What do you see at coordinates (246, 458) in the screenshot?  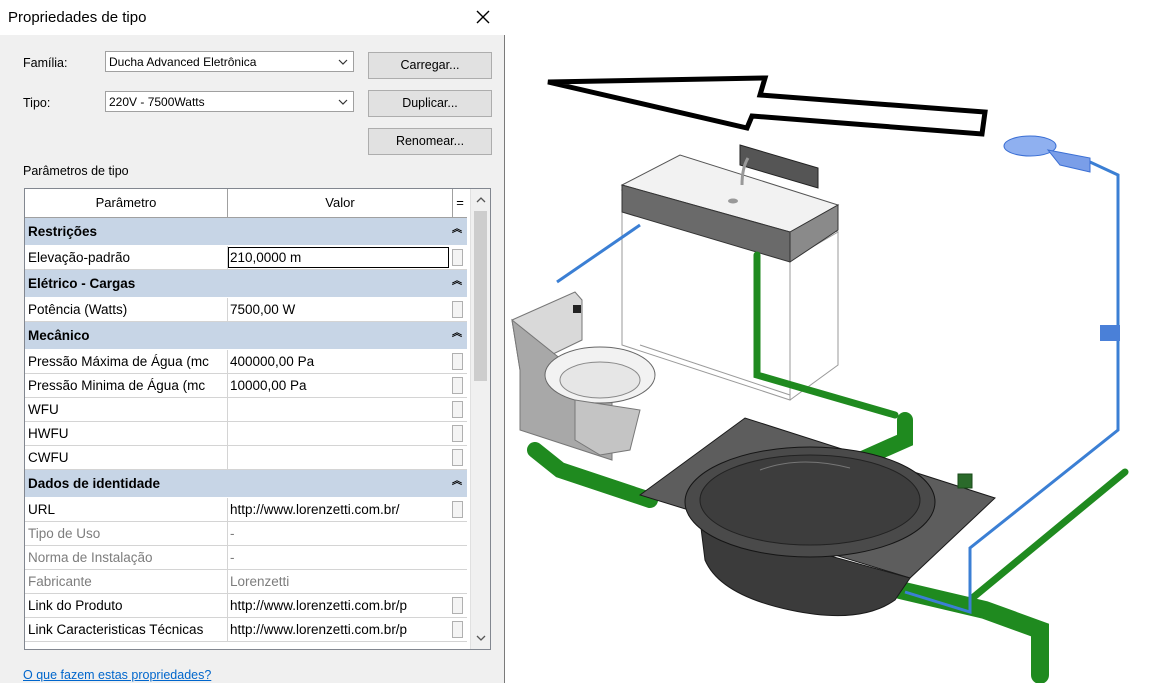 I see `table-row: CWFU` at bounding box center [246, 458].